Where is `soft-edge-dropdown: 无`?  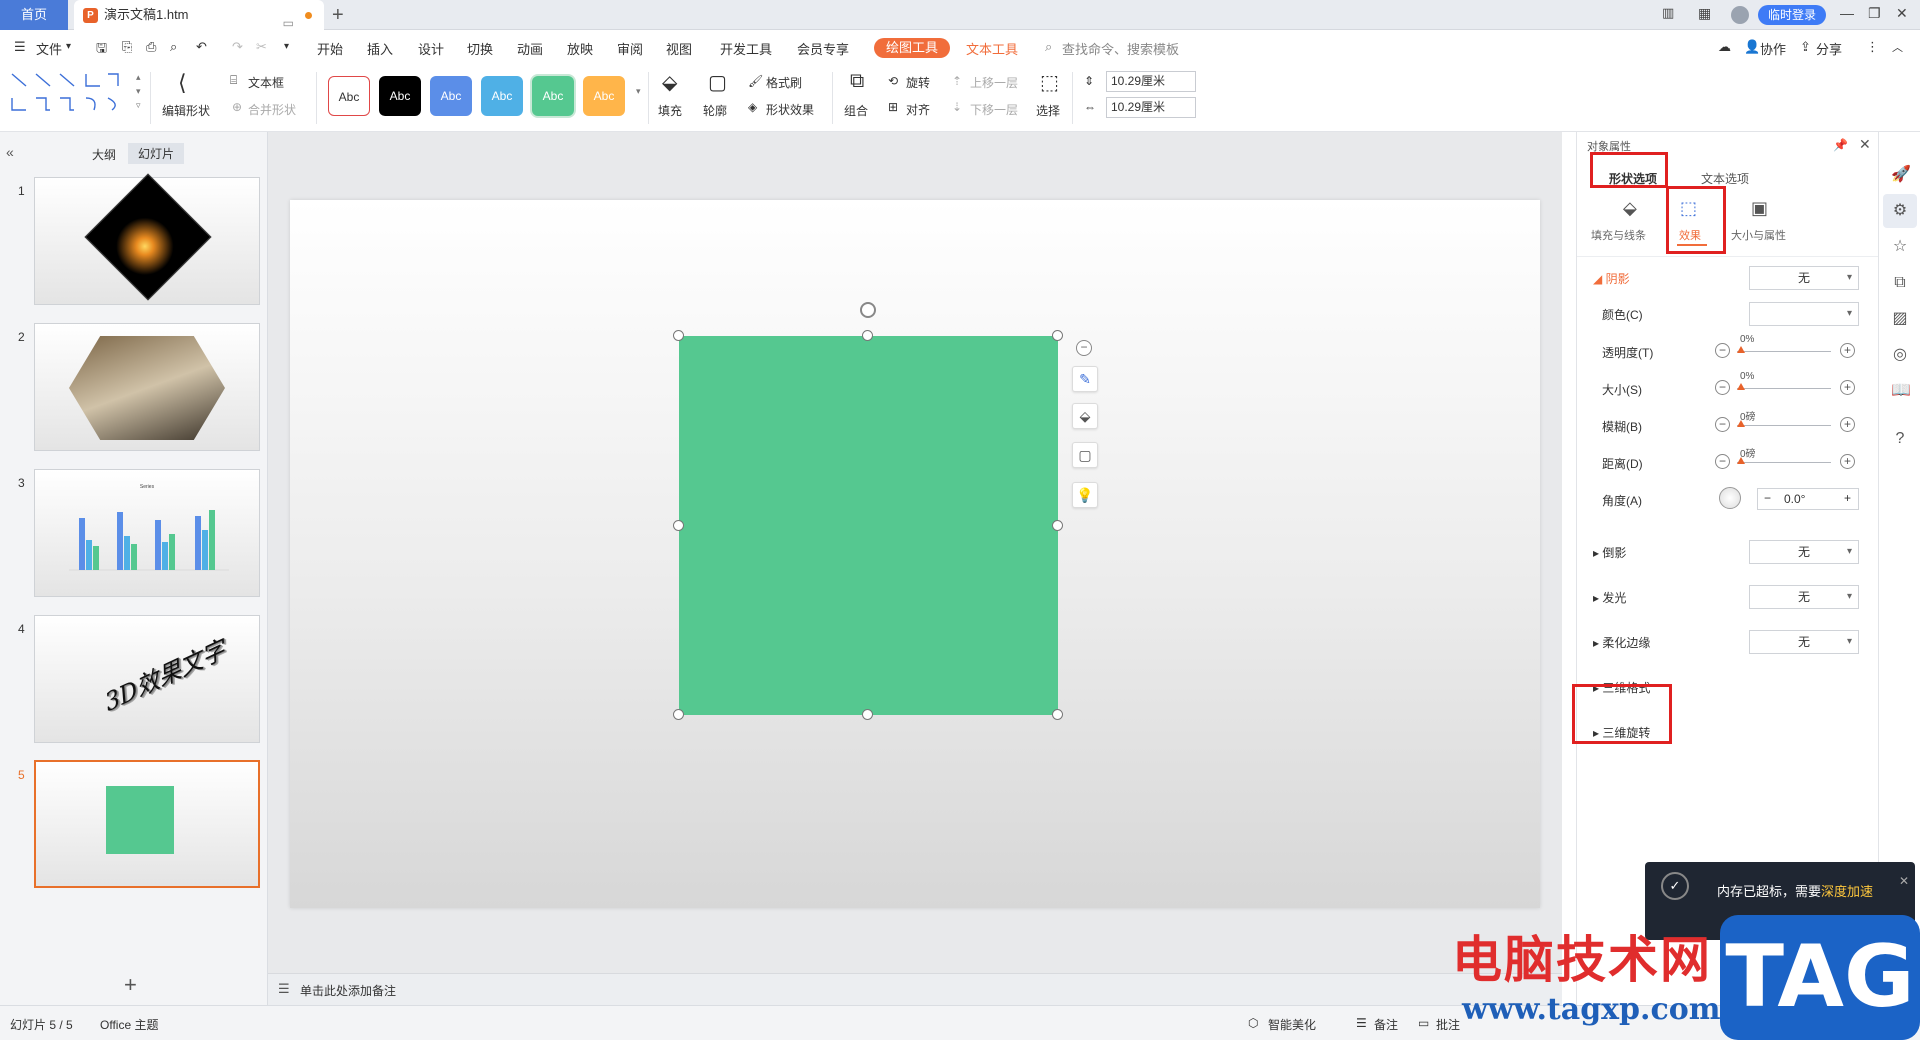
soft-edge-dropdown: 无 is located at coordinates (1804, 642).